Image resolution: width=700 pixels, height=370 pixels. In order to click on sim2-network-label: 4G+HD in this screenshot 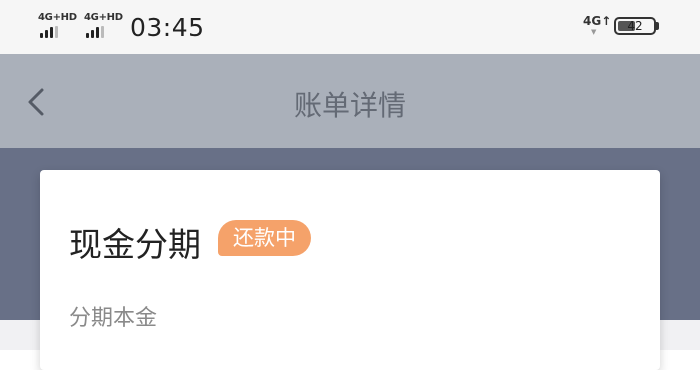, I will do `click(103, 17)`.